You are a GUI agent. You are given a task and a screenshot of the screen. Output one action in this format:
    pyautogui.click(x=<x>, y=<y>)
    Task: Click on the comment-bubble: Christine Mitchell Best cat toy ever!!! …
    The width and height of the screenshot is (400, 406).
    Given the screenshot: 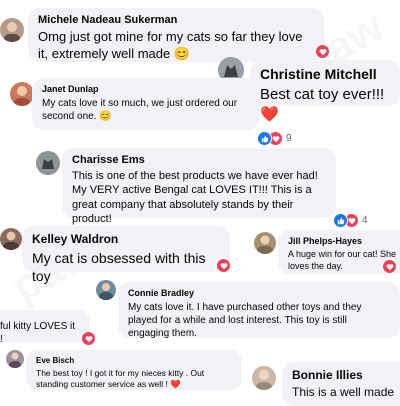 What is the action you would take?
    pyautogui.click(x=325, y=91)
    